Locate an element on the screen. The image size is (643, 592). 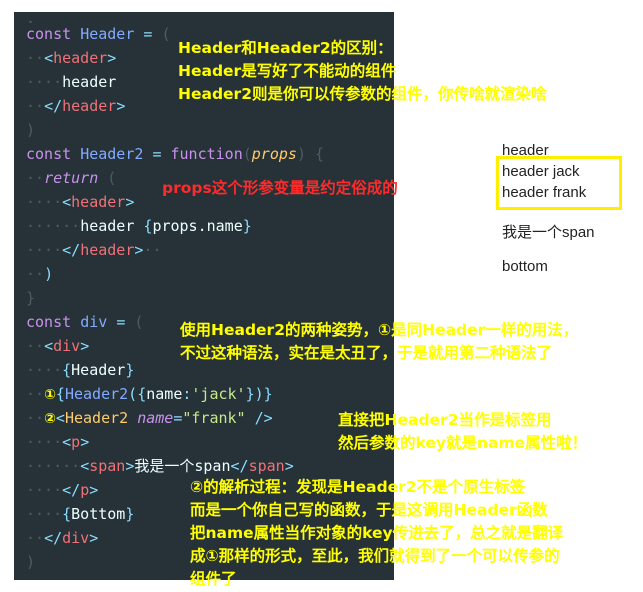
code-line: ····header is located at coordinates (71, 82).